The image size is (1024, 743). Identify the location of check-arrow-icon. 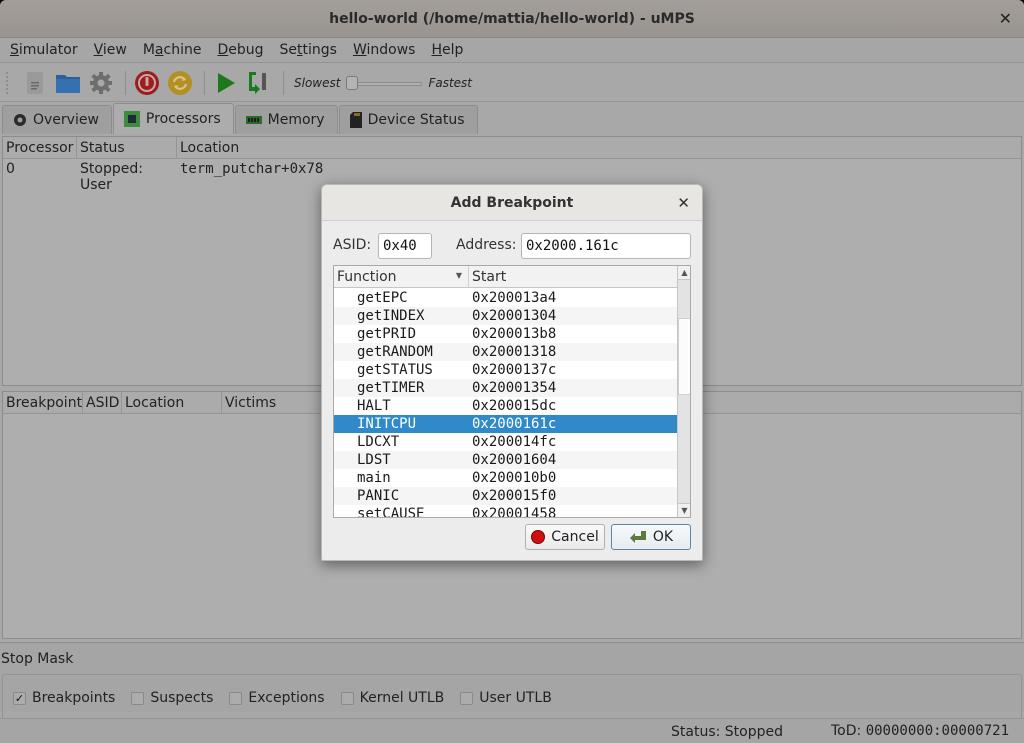
(637, 537).